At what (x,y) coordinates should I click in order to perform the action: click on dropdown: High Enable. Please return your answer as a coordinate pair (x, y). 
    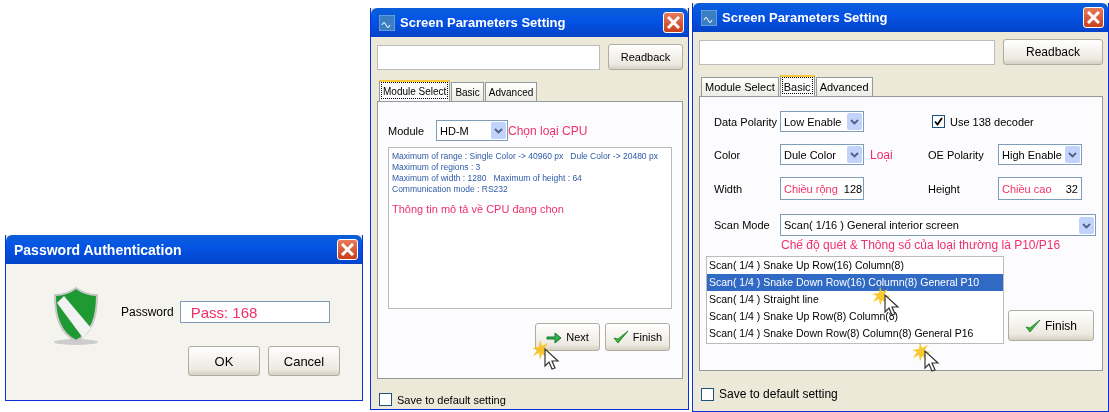
    Looking at the image, I should click on (1040, 154).